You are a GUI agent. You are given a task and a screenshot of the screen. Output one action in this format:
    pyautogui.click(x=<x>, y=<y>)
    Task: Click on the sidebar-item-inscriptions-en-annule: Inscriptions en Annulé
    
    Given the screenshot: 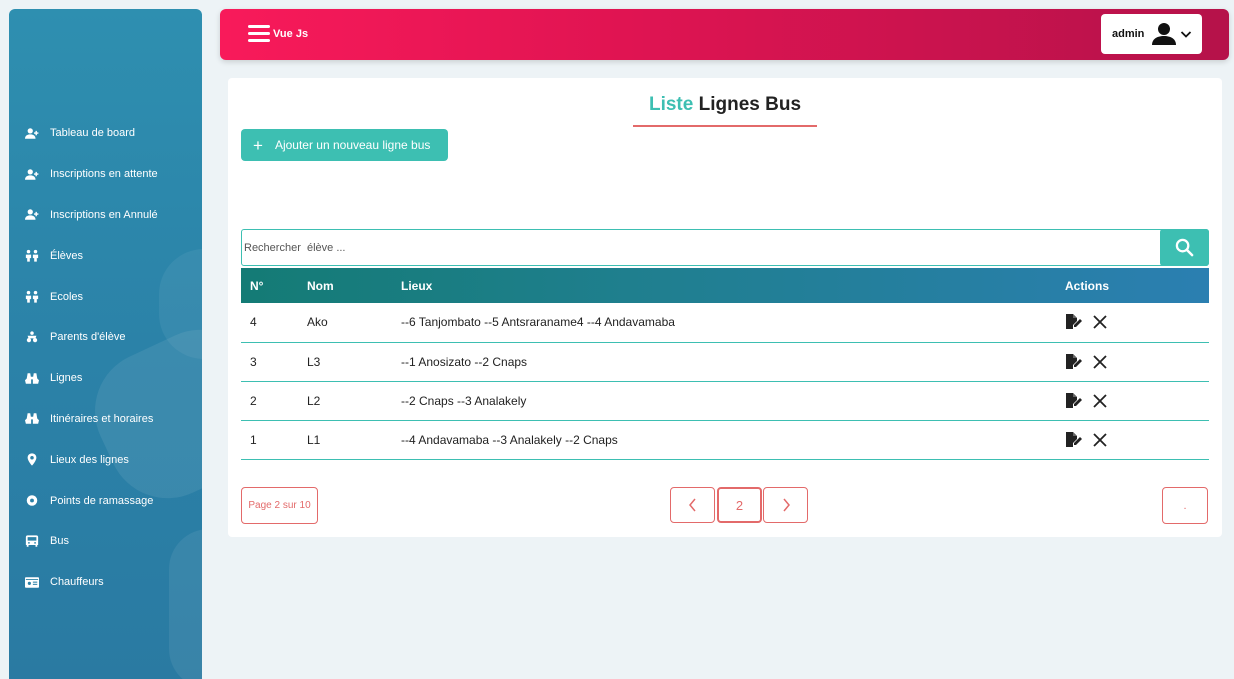 What is the action you would take?
    pyautogui.click(x=105, y=215)
    